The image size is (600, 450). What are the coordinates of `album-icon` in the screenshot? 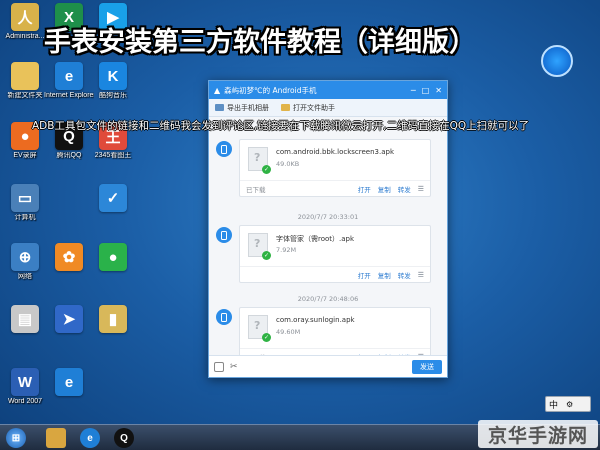 It's located at (219, 107).